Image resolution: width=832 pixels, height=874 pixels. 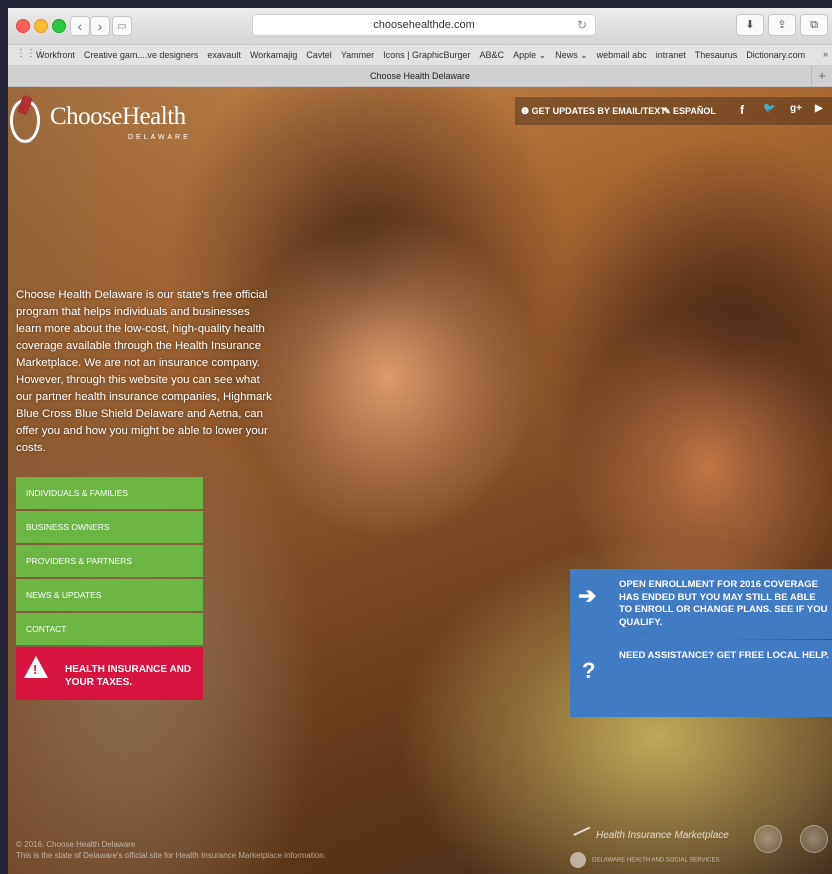 I want to click on state-seal-icon, so click(x=768, y=839).